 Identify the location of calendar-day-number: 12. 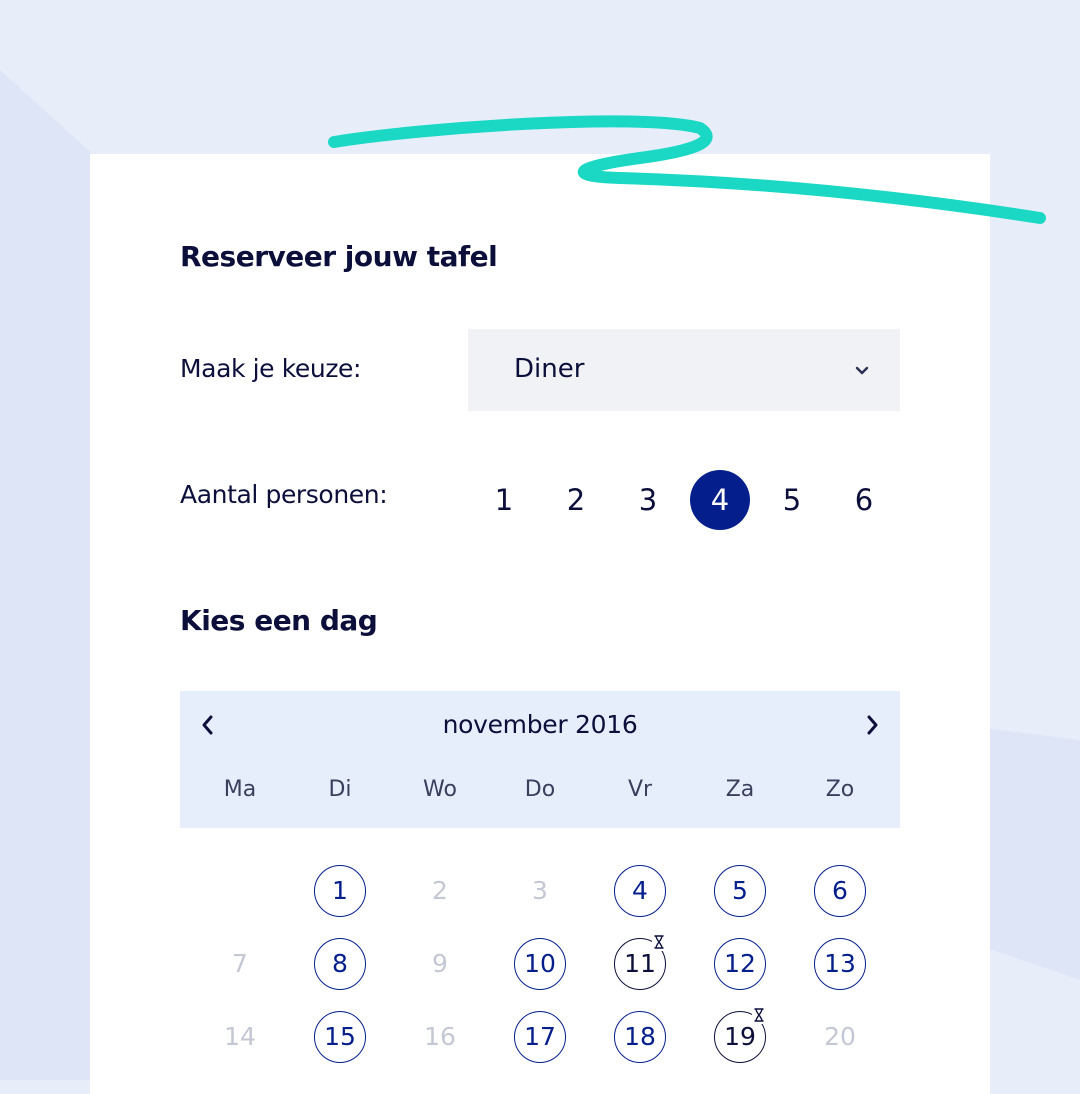
(740, 963).